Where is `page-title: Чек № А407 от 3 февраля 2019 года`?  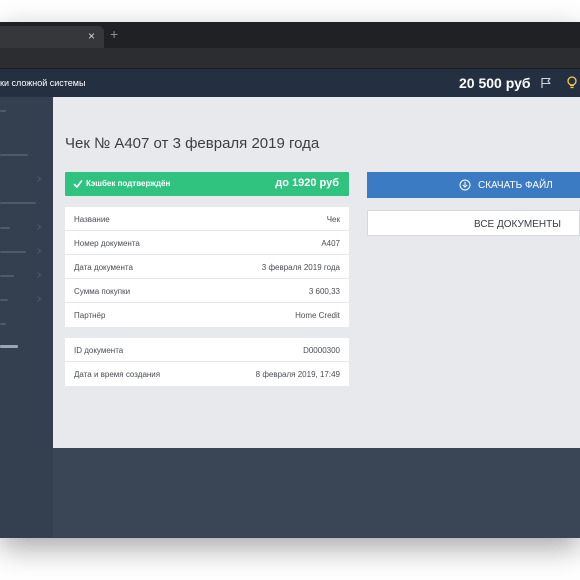 page-title: Чек № А407 от 3 февраля 2019 года is located at coordinates (192, 143).